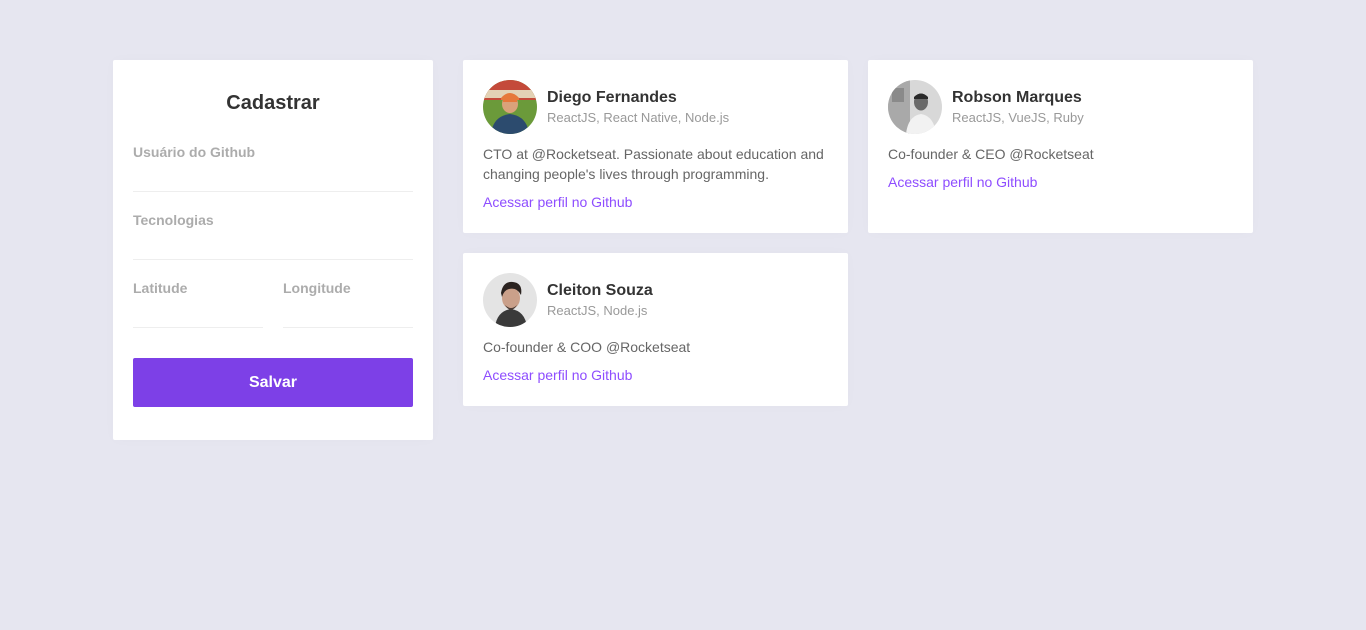  I want to click on github-username-block: Usuário do Github, so click(273, 168).